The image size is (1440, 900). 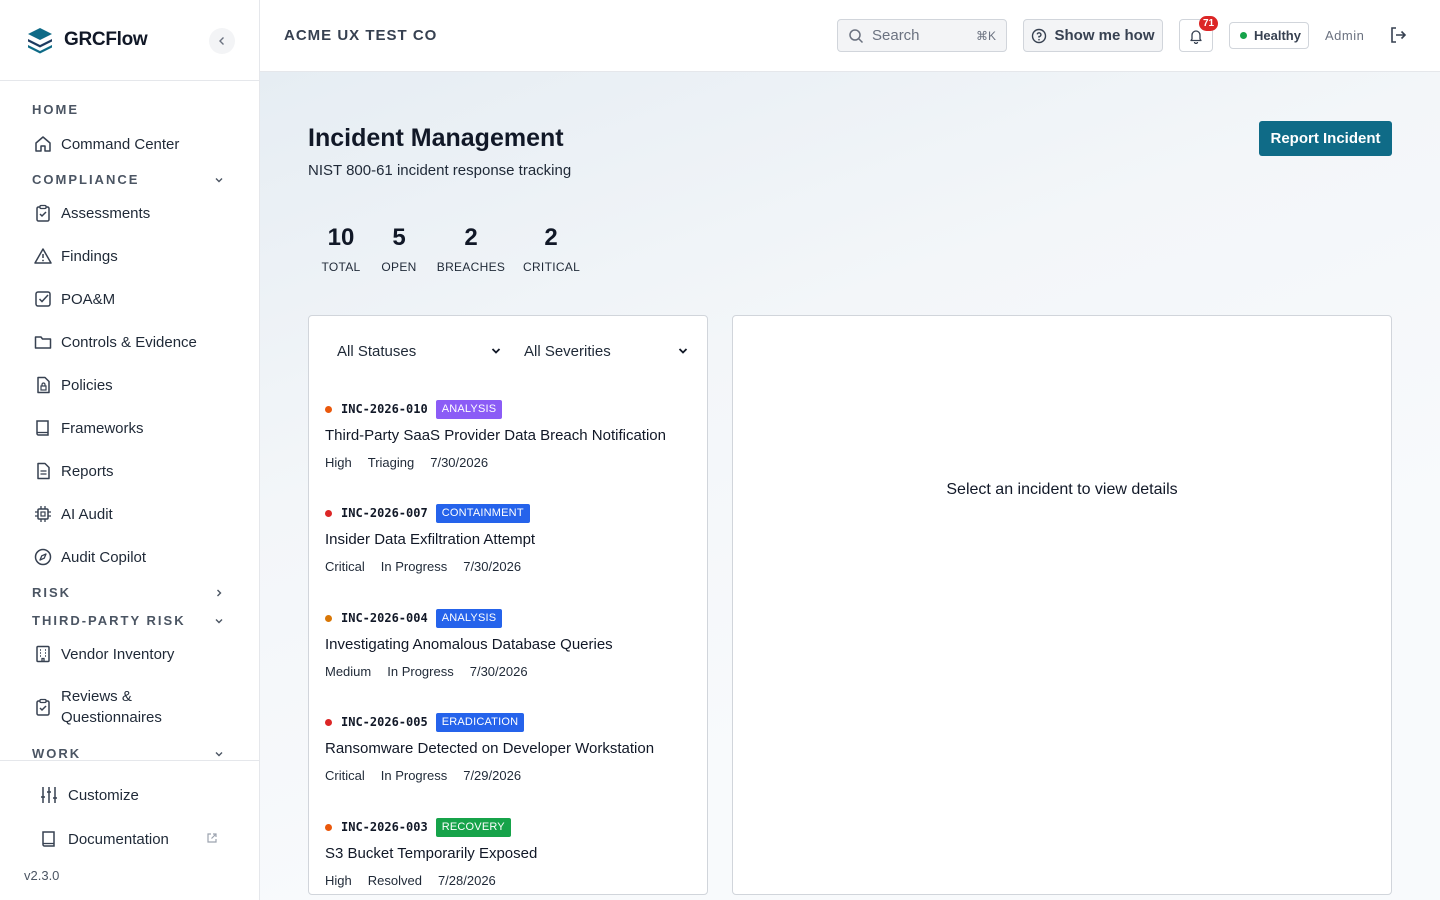 What do you see at coordinates (85, 179) in the screenshot?
I see `section-compliance: COMPLIANCE` at bounding box center [85, 179].